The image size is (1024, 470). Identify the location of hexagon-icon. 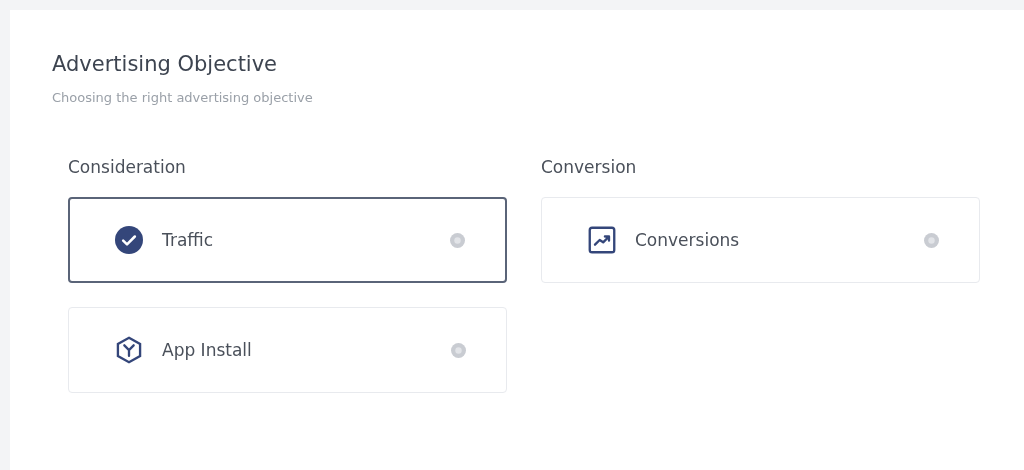
(129, 350).